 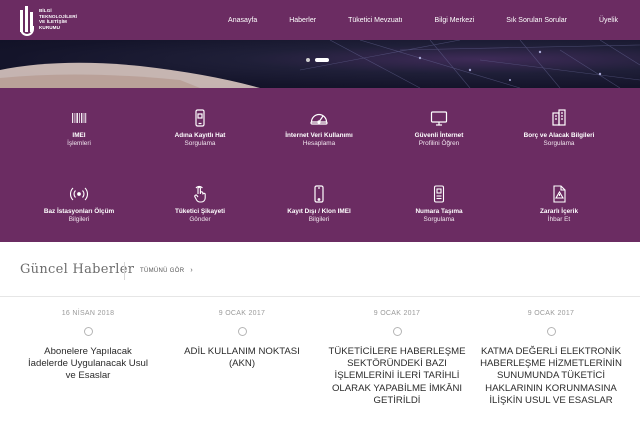 I want to click on logo-line: KURUMU, so click(x=50, y=27).